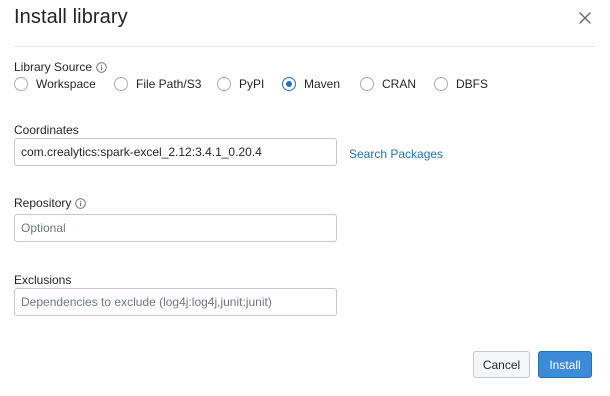 The width and height of the screenshot is (610, 396). What do you see at coordinates (501, 364) in the screenshot?
I see `cancel-button: Cancel` at bounding box center [501, 364].